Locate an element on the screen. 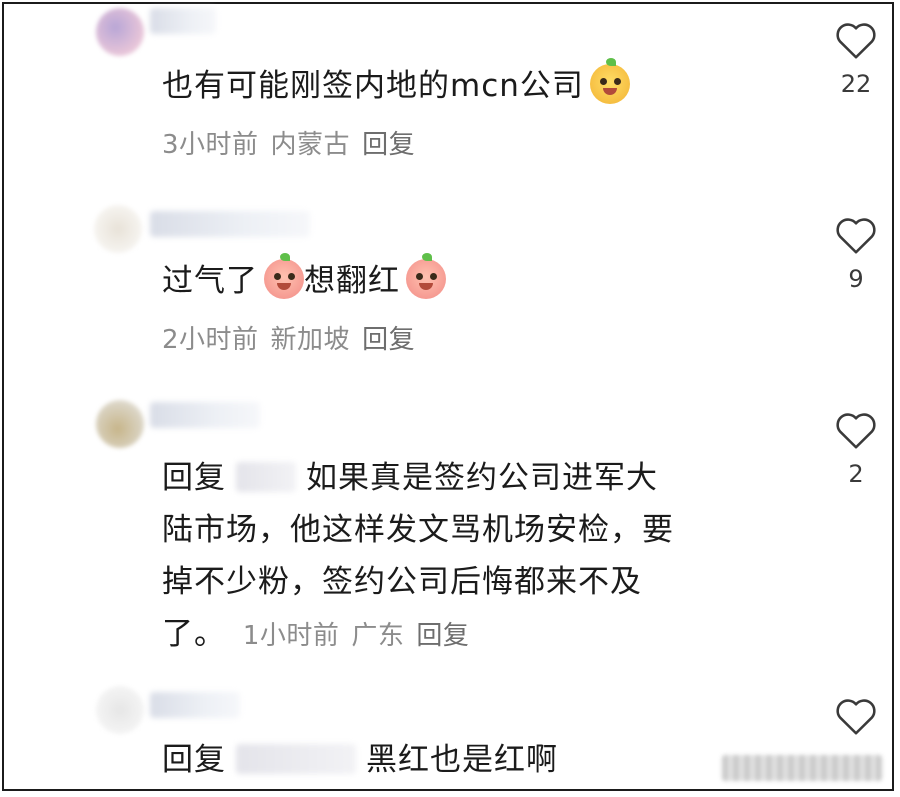 The height and width of the screenshot is (797, 900). like-button: 2 is located at coordinates (856, 449).